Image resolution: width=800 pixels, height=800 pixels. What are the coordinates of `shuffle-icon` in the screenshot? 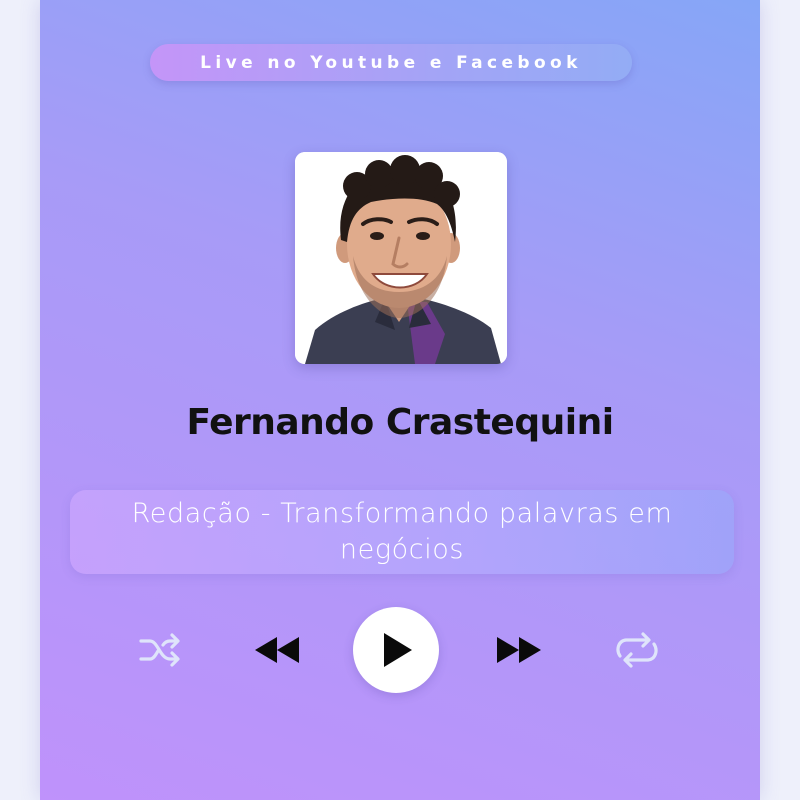 It's located at (159, 650).